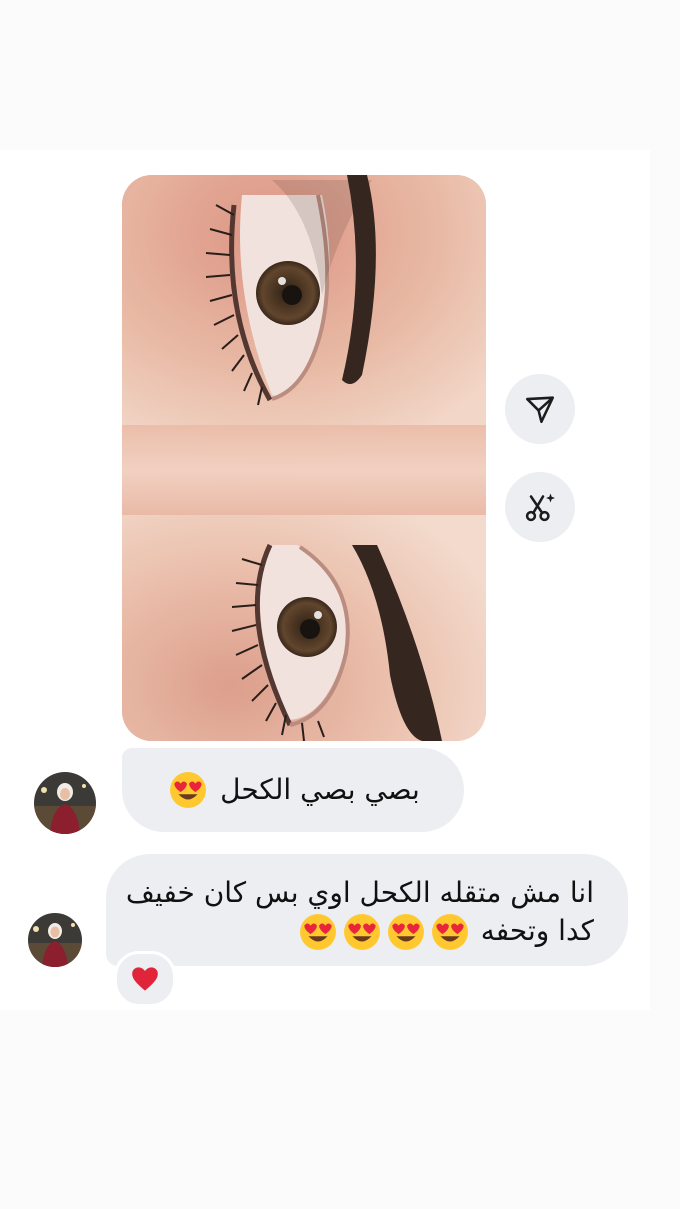  I want to click on magic-cut-icon, so click(540, 507).